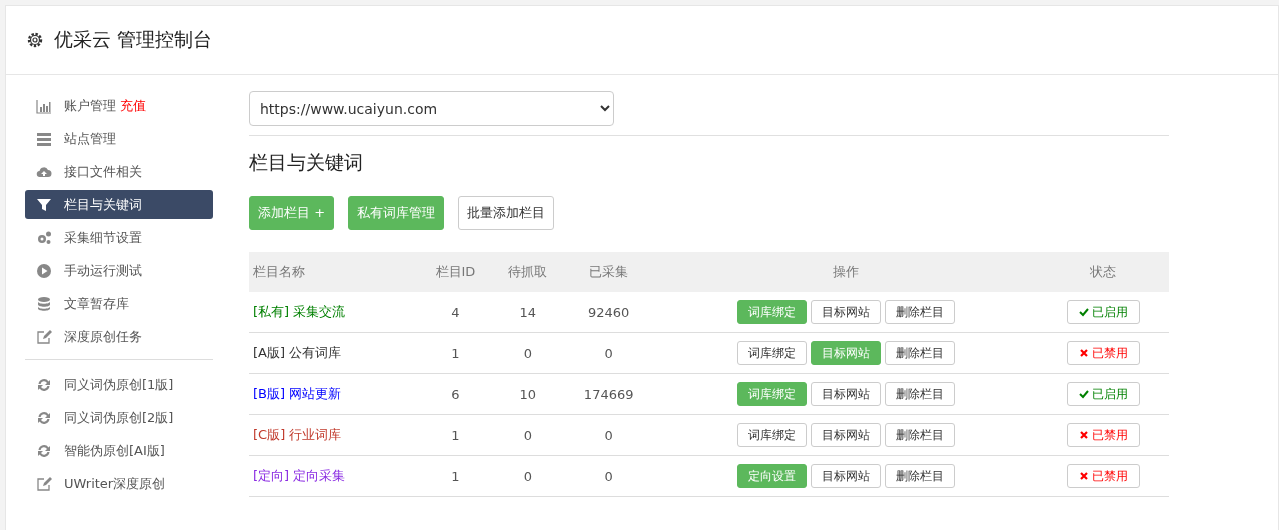 This screenshot has height=530, width=1279. What do you see at coordinates (119, 336) in the screenshot?
I see `sidebar-item: 深度原创任务` at bounding box center [119, 336].